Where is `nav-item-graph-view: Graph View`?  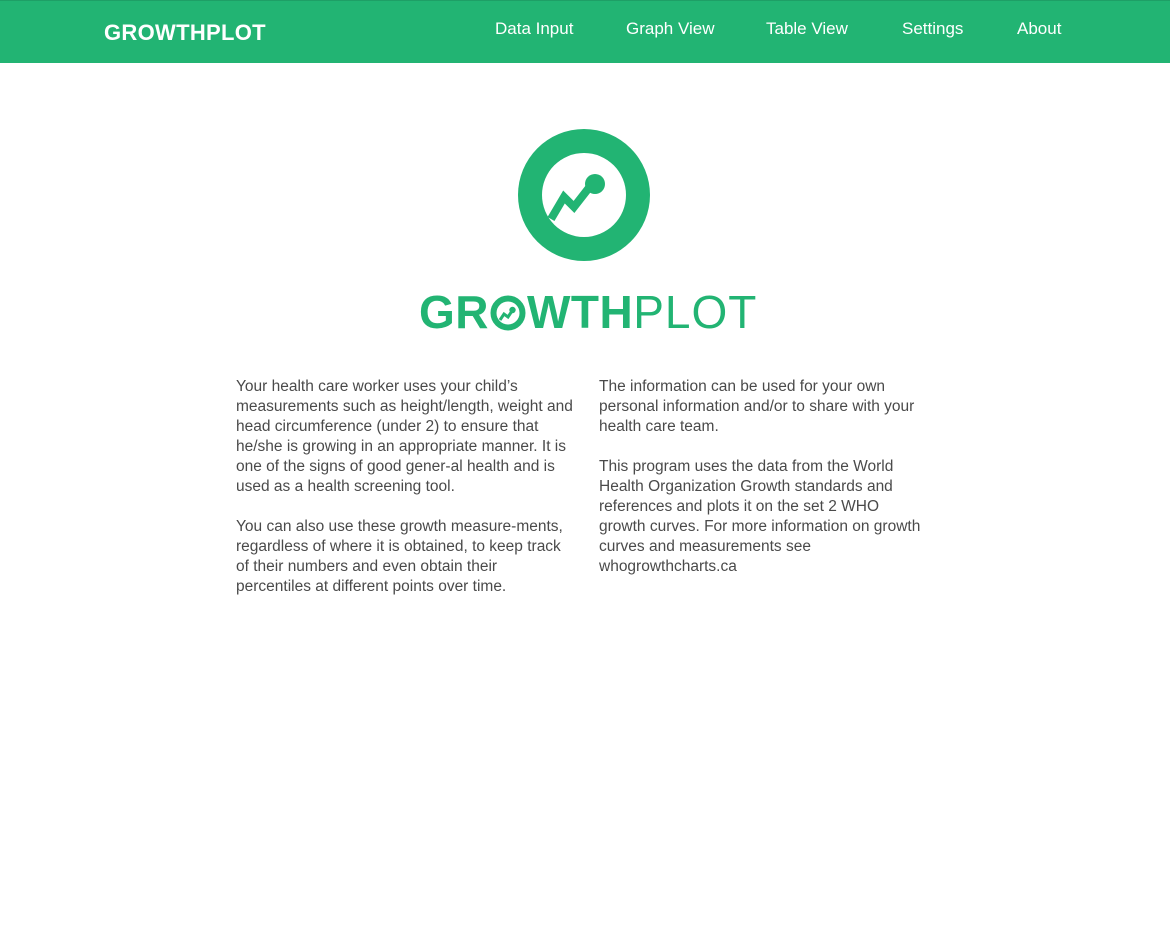
nav-item-graph-view: Graph View is located at coordinates (670, 29).